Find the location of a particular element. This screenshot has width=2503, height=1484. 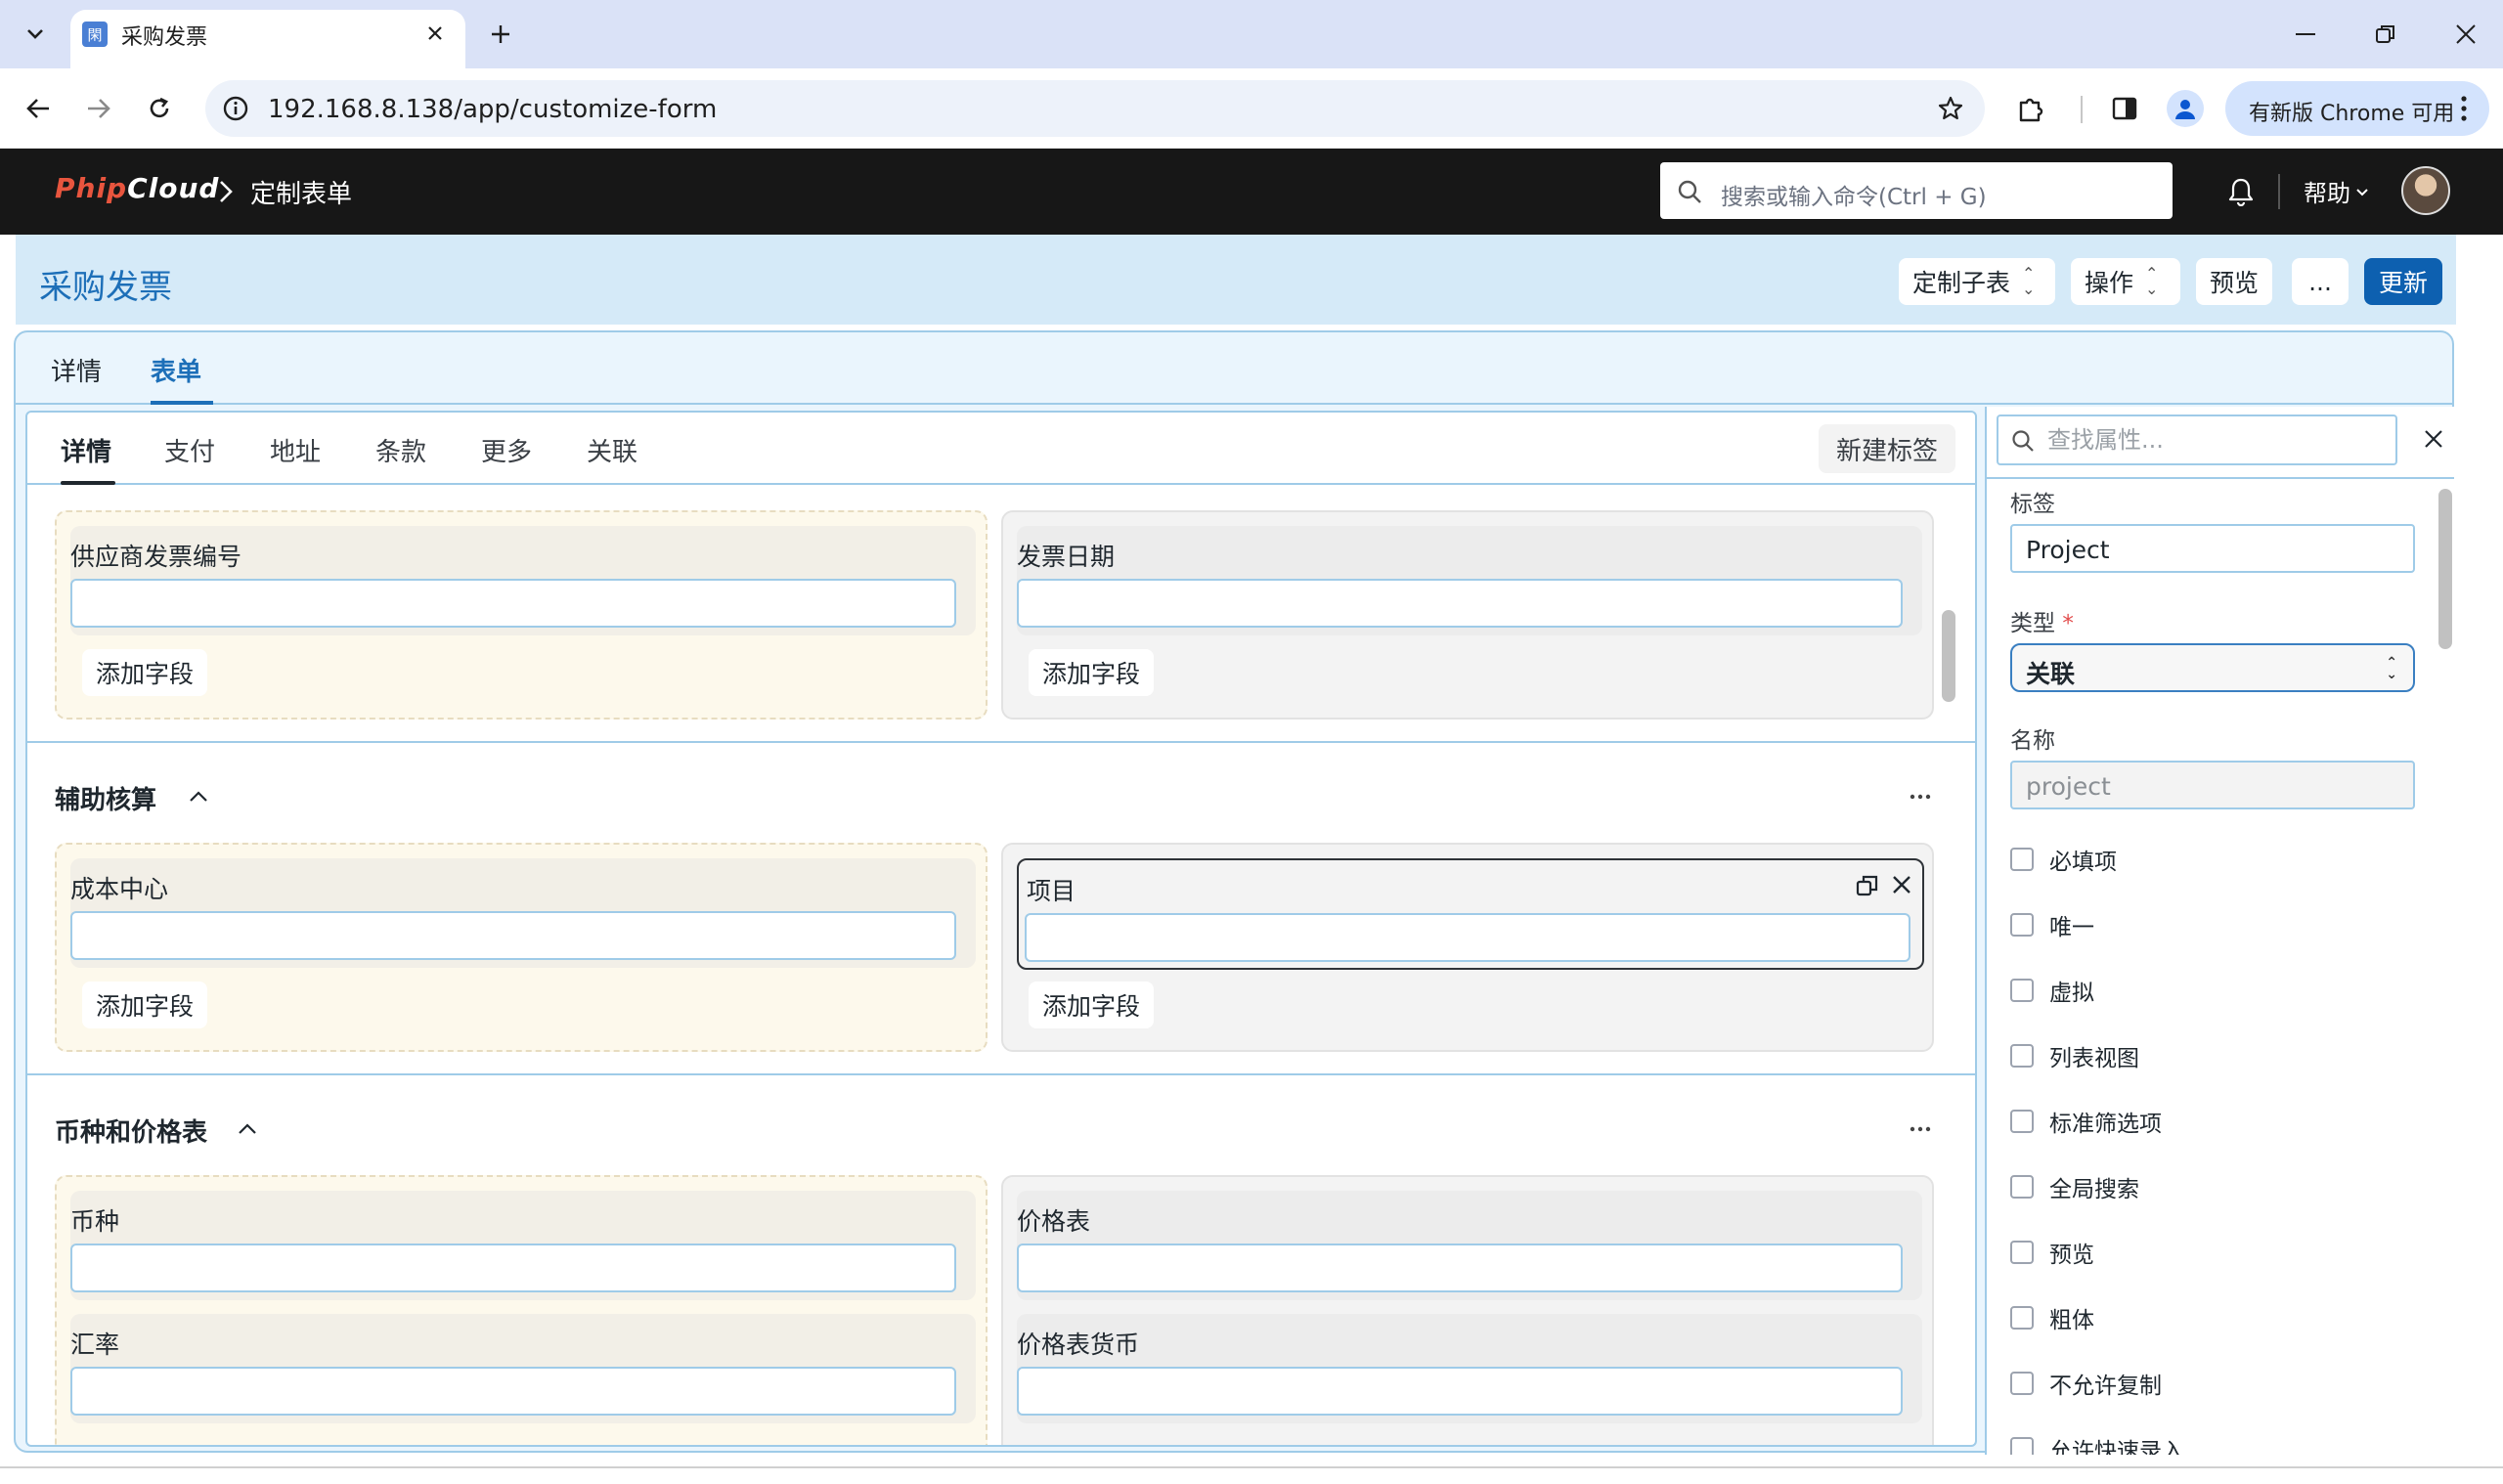

minimize-button is located at coordinates (2305, 34).